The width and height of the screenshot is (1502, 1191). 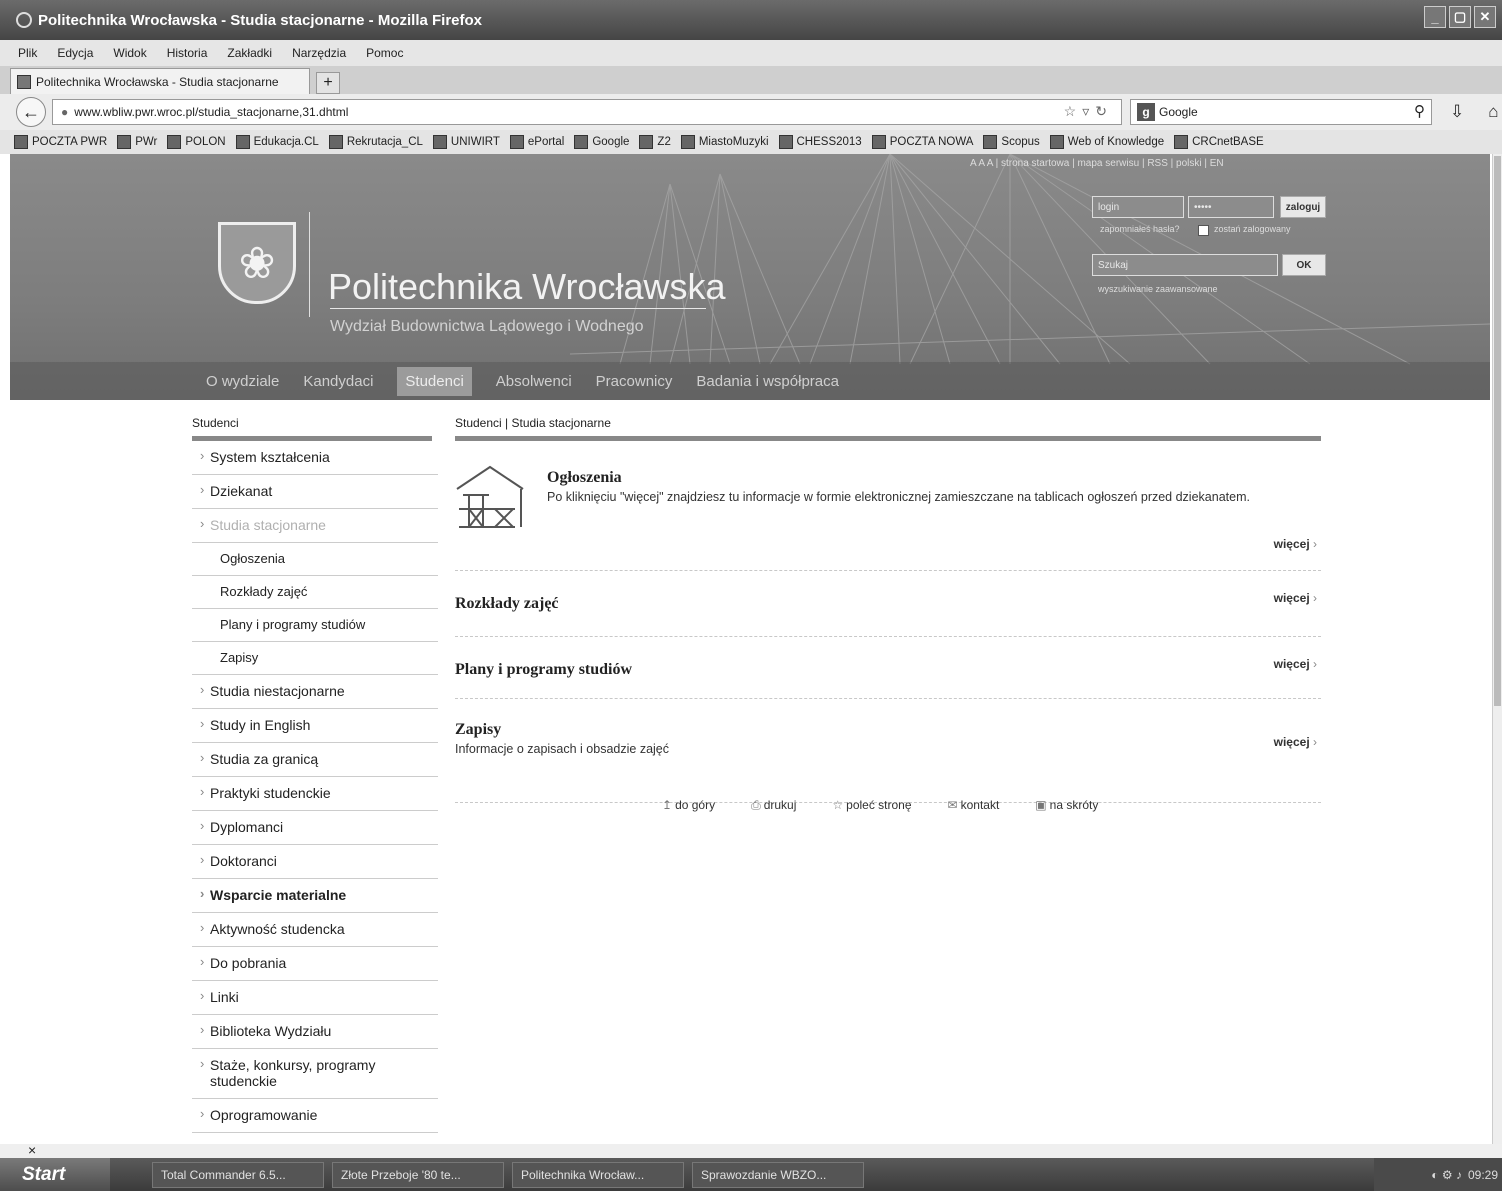 I want to click on bookmark-item: Rekrutacja_CL, so click(x=375, y=142).